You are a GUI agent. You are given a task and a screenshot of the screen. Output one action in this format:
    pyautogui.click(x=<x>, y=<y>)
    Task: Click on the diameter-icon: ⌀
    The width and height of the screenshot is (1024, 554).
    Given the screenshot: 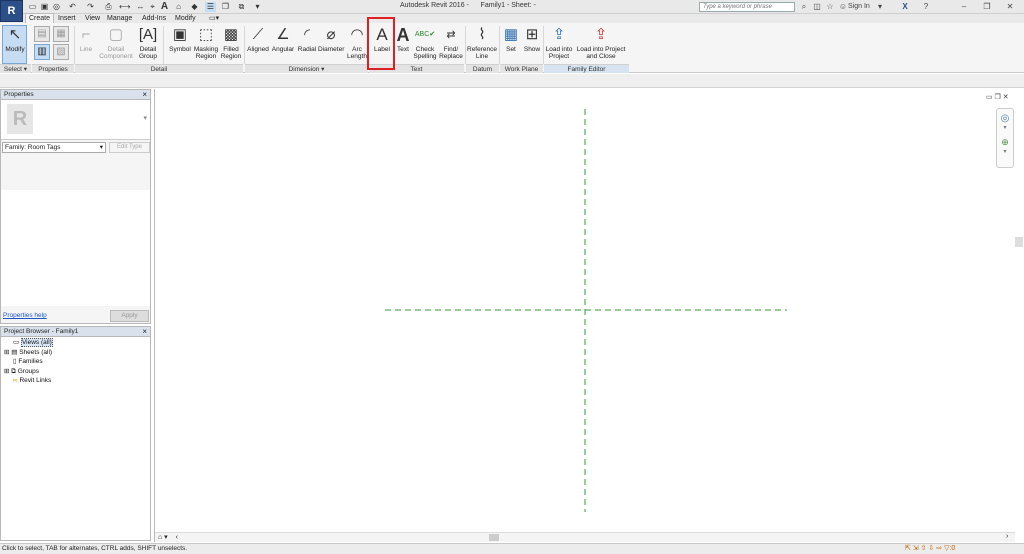 What is the action you would take?
    pyautogui.click(x=331, y=34)
    